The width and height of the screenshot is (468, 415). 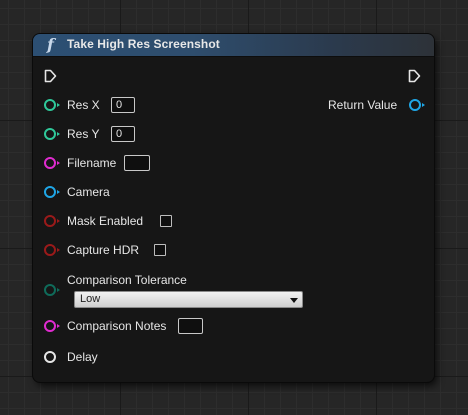 What do you see at coordinates (92, 163) in the screenshot?
I see `filename-label: Filename` at bounding box center [92, 163].